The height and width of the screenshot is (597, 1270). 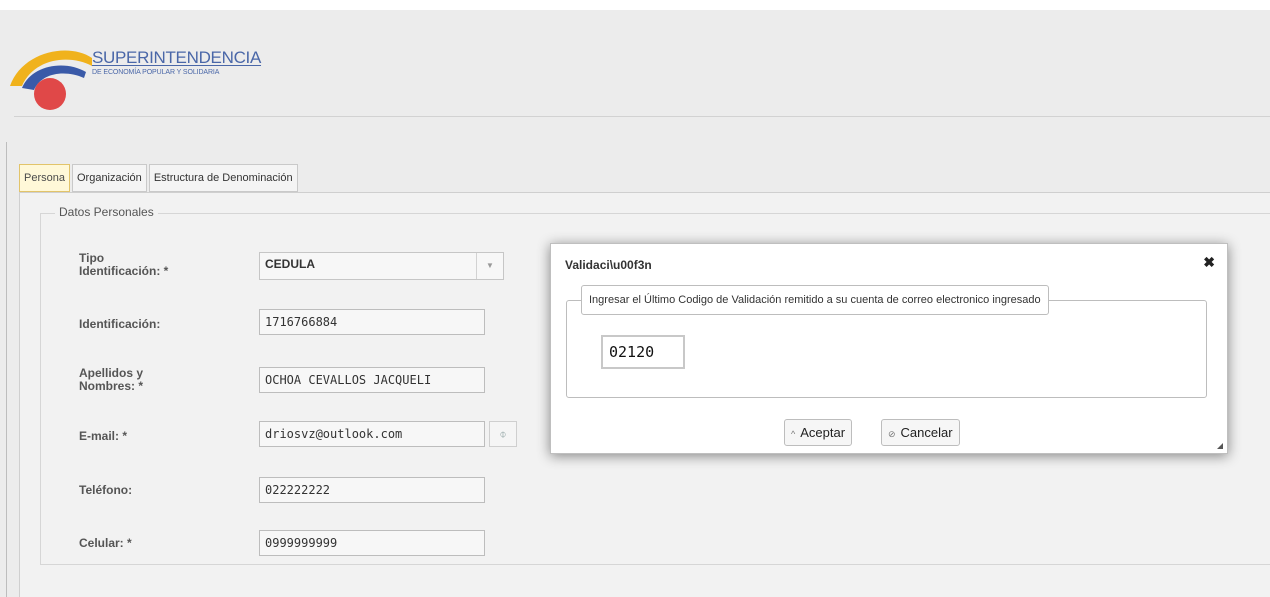 What do you see at coordinates (111, 386) in the screenshot?
I see `label-line: Nombres: *` at bounding box center [111, 386].